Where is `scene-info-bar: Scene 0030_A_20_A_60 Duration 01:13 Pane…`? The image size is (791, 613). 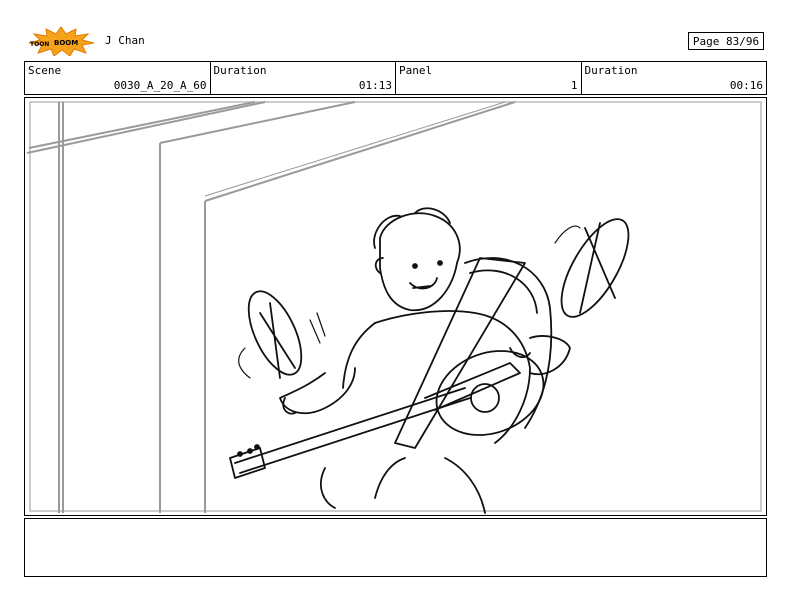
scene-info-bar: Scene 0030_A_20_A_60 Duration 01:13 Pane… is located at coordinates (395, 78).